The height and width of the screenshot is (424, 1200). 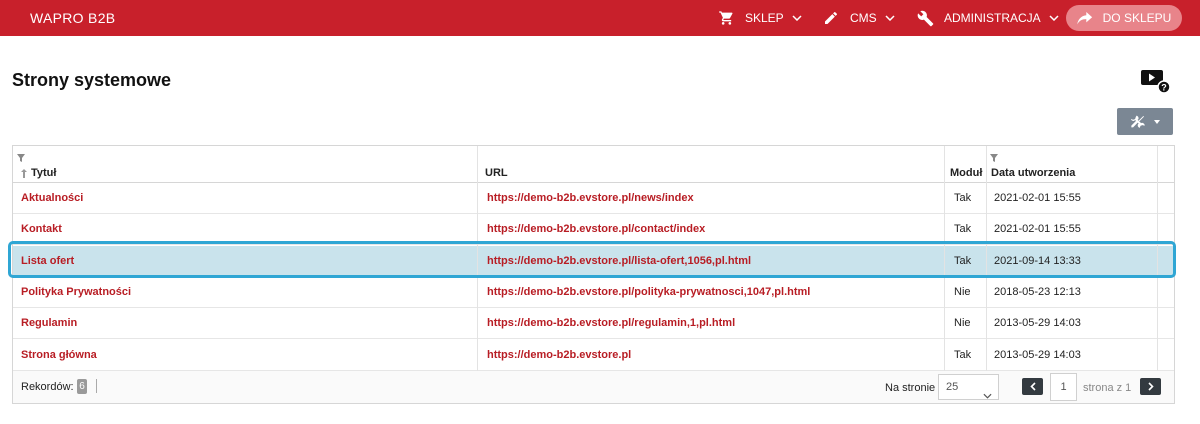 What do you see at coordinates (925, 18) in the screenshot?
I see `wrench-icon` at bounding box center [925, 18].